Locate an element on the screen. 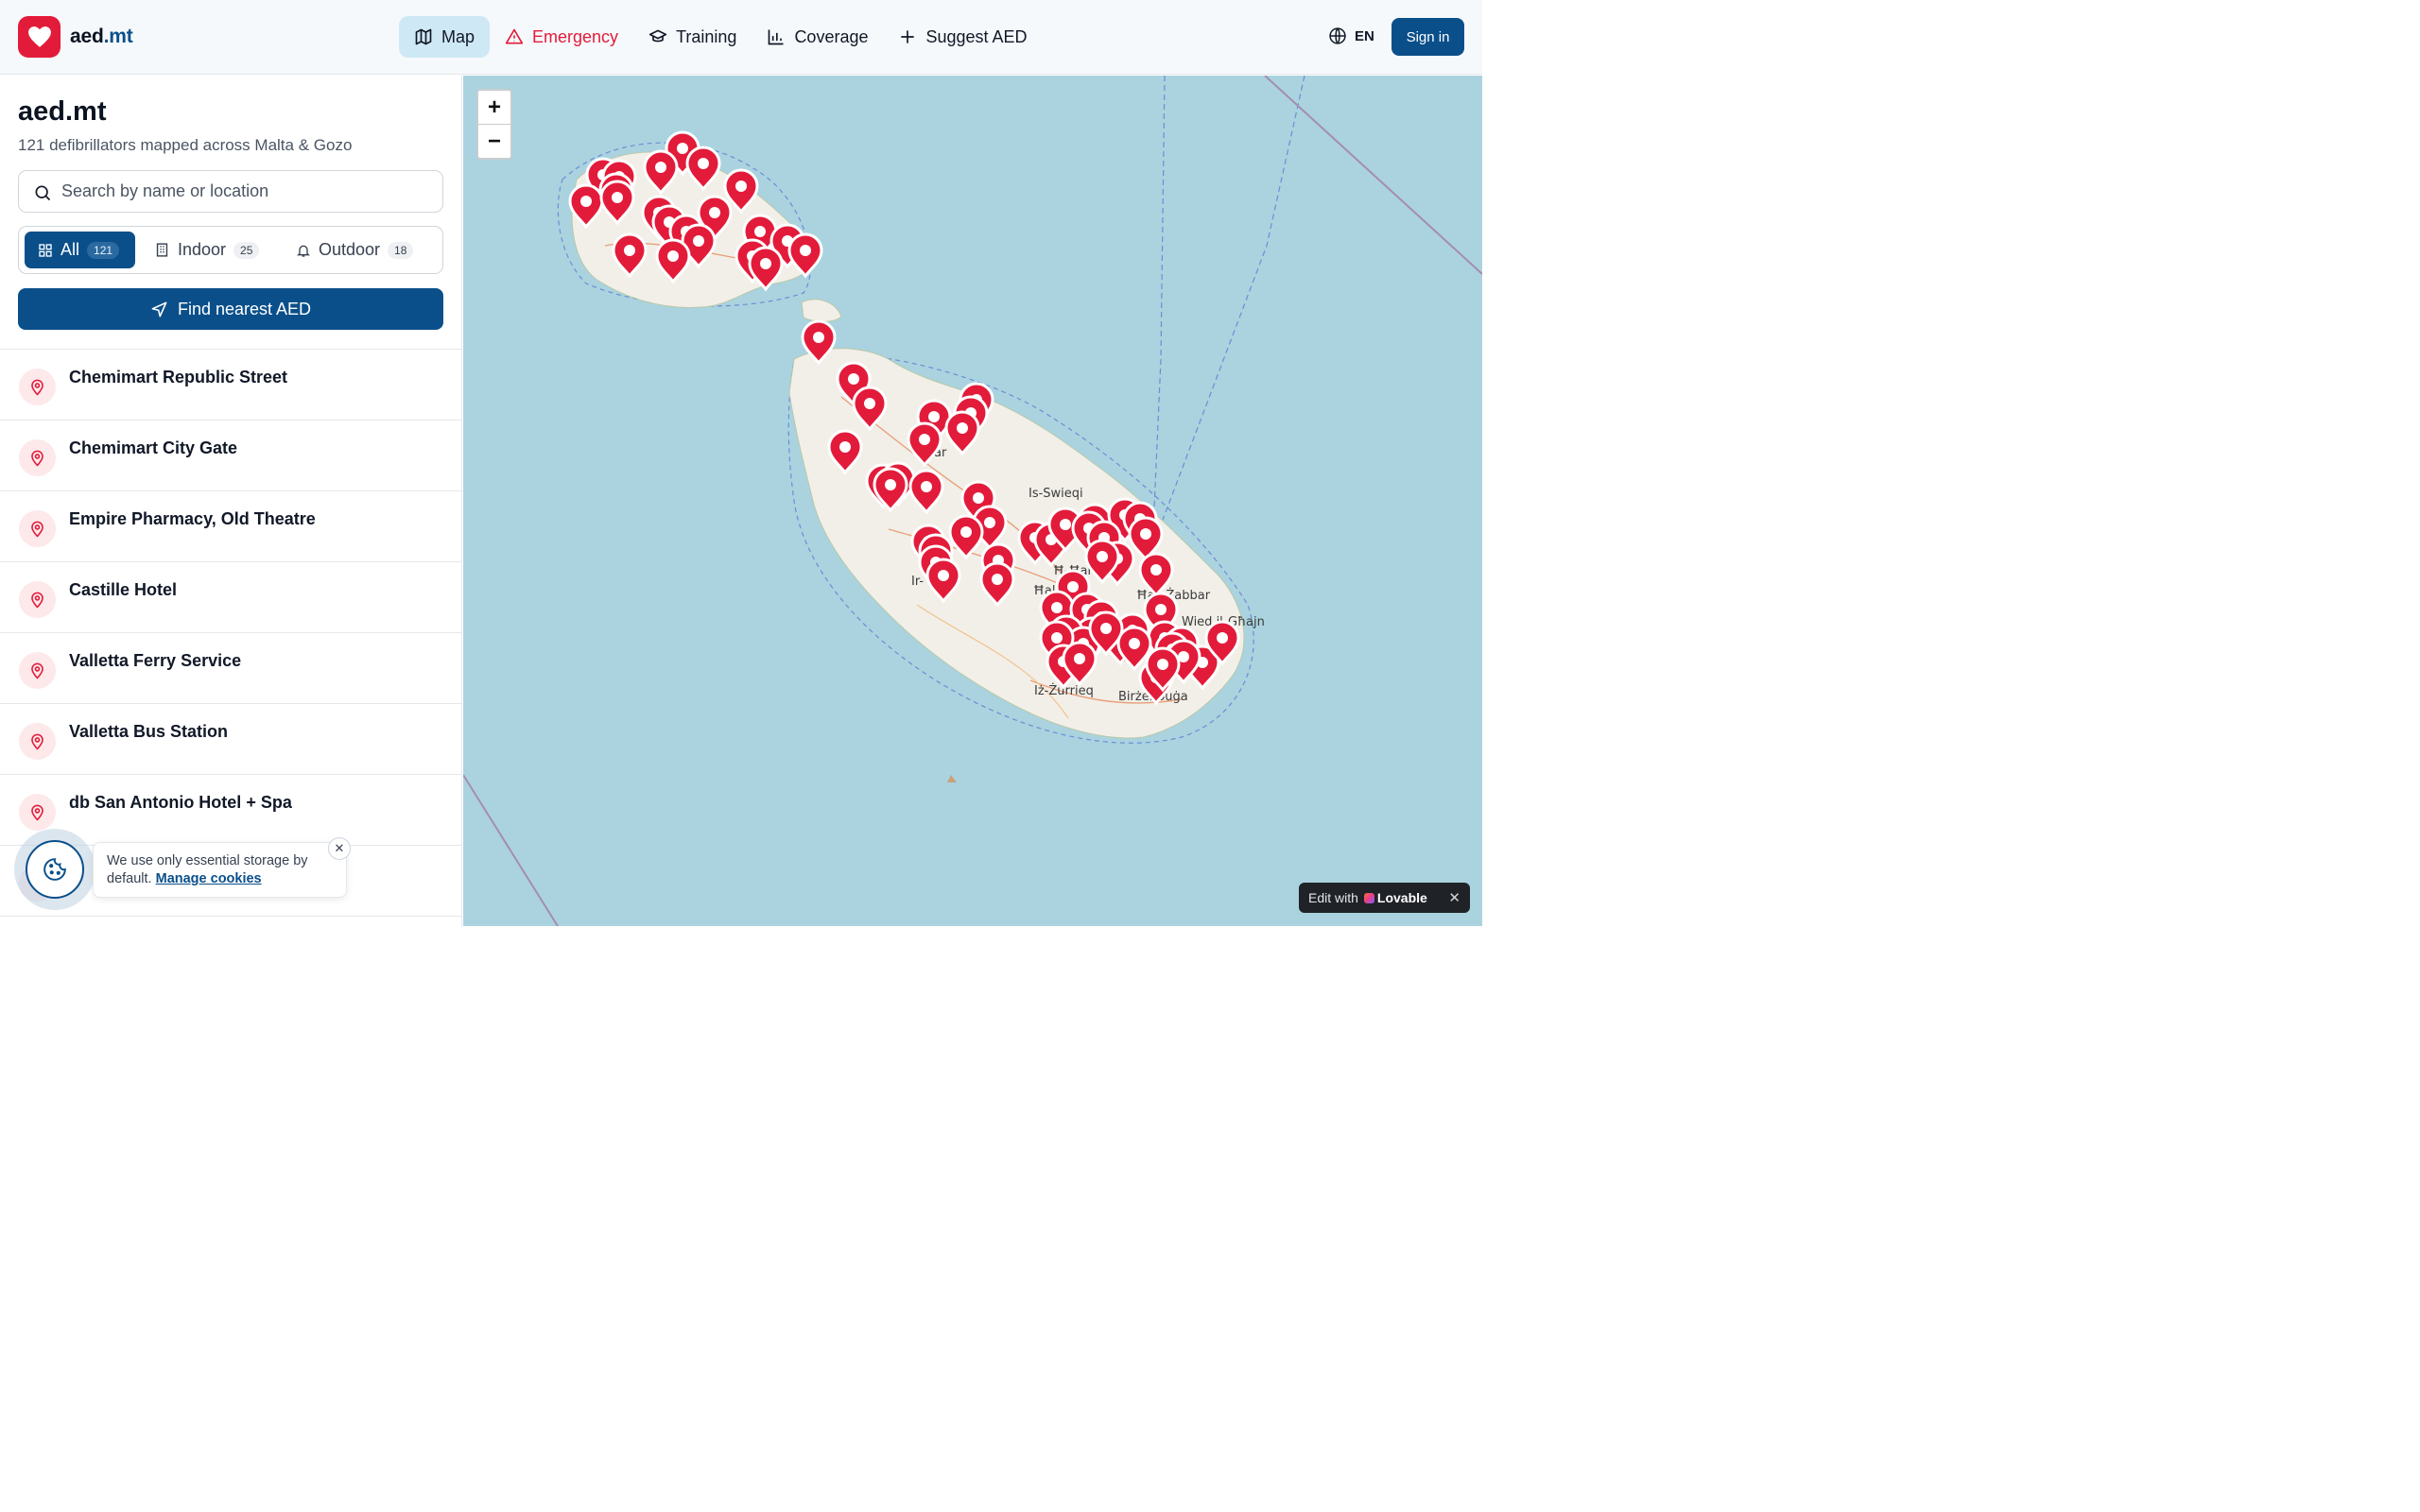 The width and height of the screenshot is (2420, 1512). brand-name-main: aed is located at coordinates (87, 36).